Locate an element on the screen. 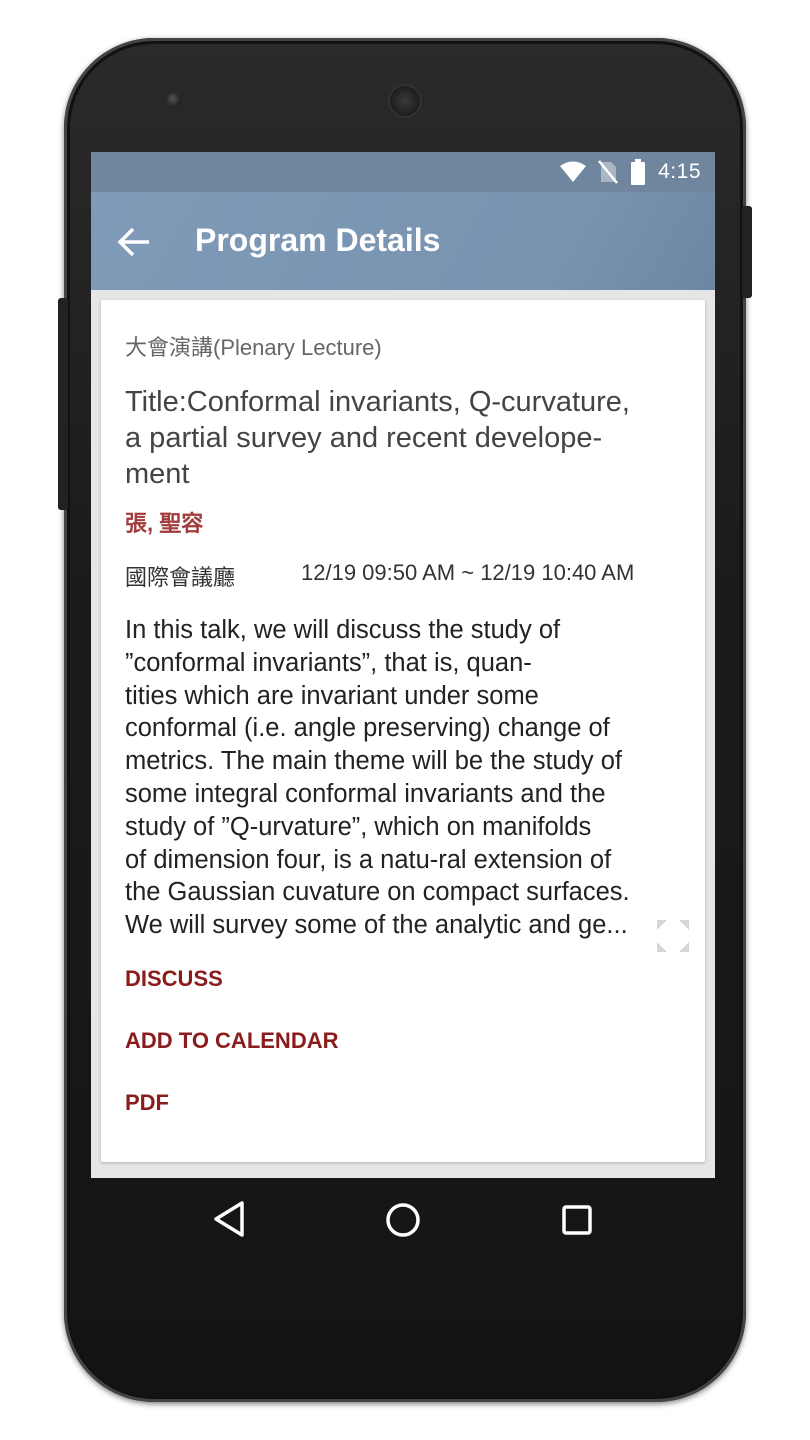 The image size is (810, 1440). expand-icon is located at coordinates (673, 936).